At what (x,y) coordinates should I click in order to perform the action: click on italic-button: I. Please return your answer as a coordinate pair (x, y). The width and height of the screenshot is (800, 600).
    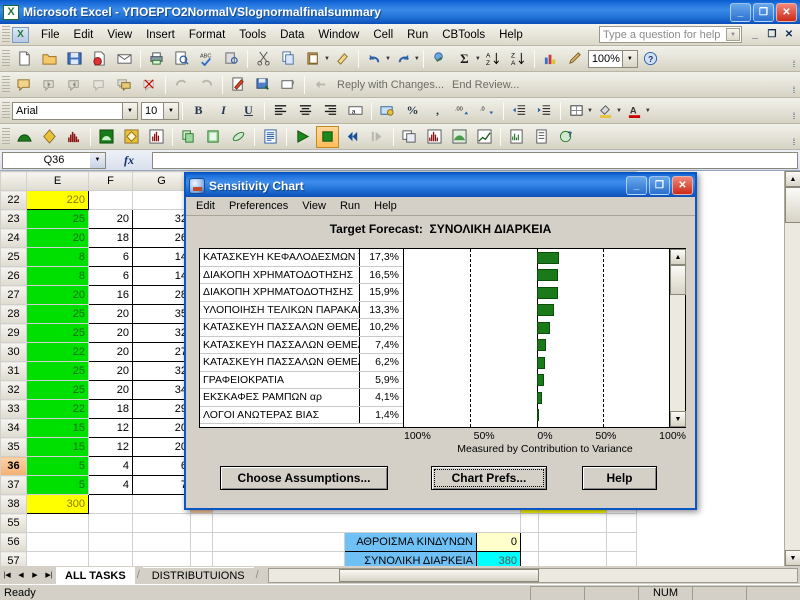
    Looking at the image, I should click on (223, 111).